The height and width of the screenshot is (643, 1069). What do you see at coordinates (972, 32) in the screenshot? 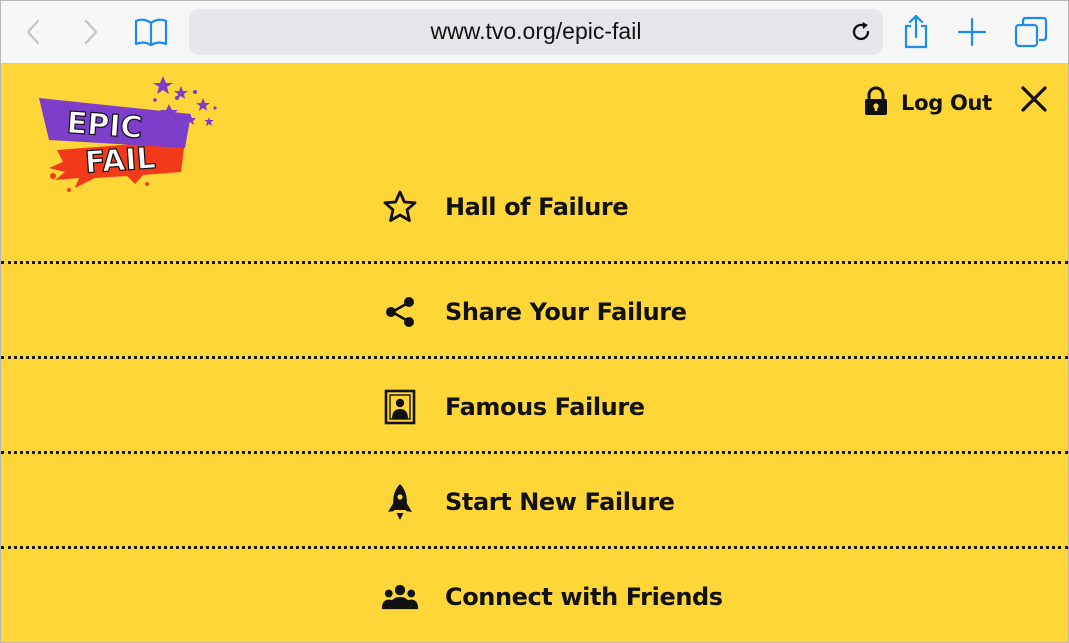
I see `plus-icon` at bounding box center [972, 32].